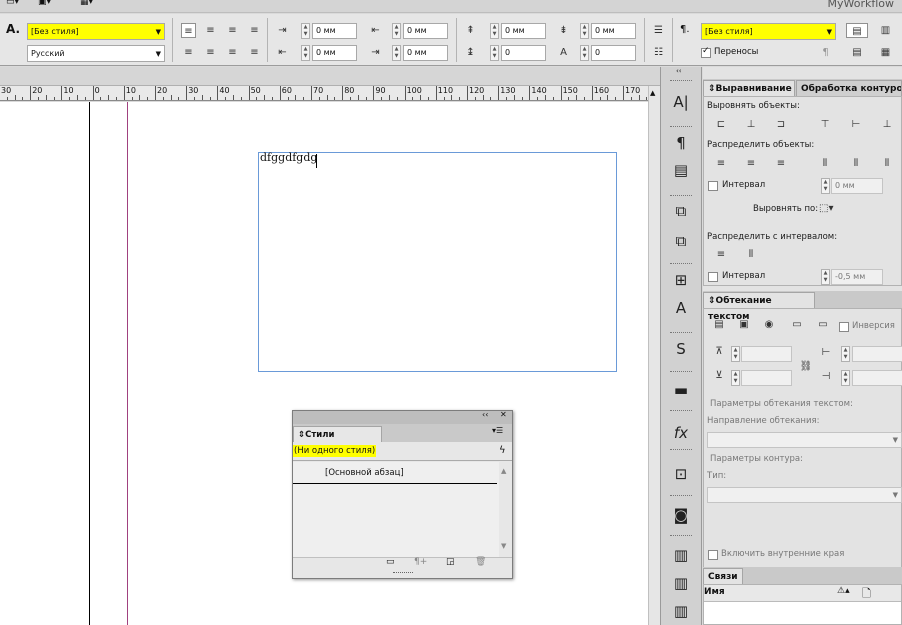  Describe the element at coordinates (866, 594) in the screenshot. I see `page-icon: 🗋` at that location.